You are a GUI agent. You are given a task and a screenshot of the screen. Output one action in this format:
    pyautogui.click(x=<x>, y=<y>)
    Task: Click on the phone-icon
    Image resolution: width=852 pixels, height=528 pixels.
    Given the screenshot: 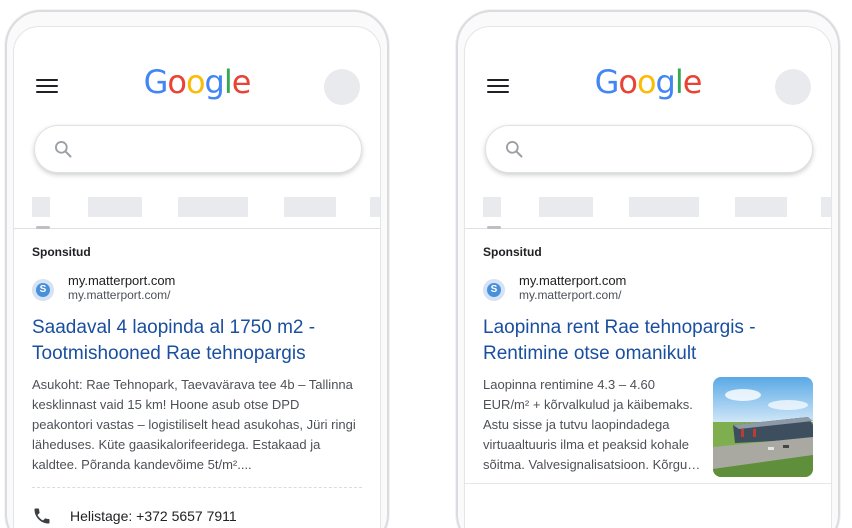 What is the action you would take?
    pyautogui.click(x=42, y=516)
    